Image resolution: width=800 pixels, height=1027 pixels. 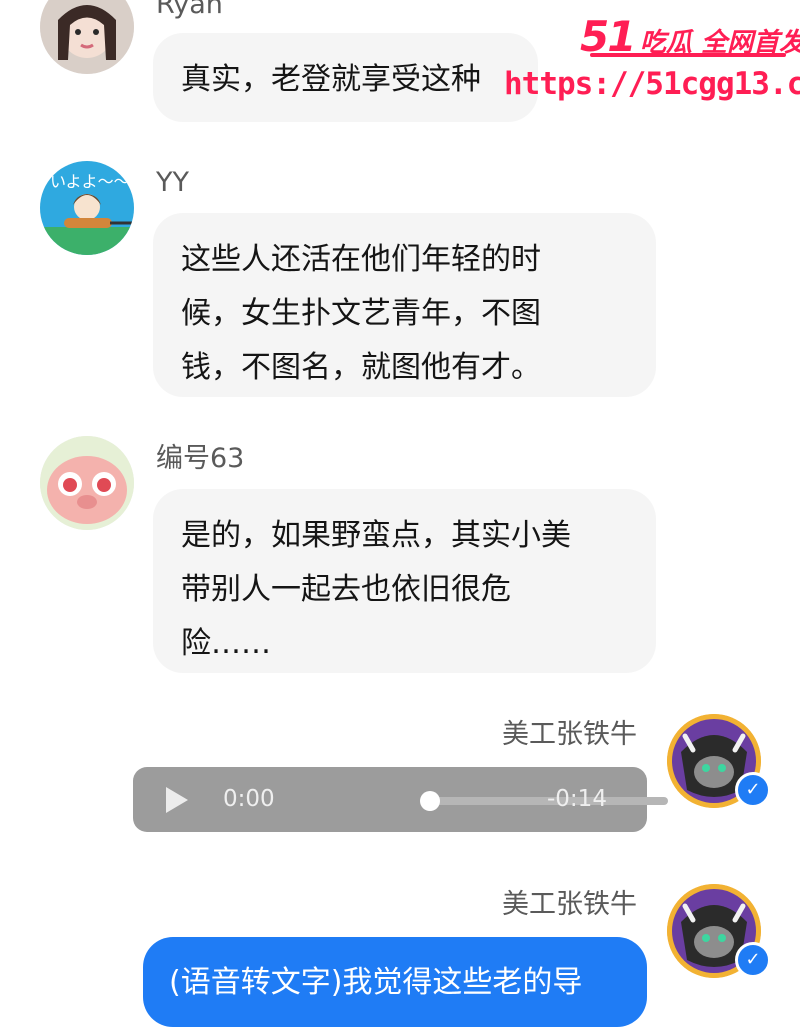 I want to click on message-line: 带别人一起去也依旧很危, so click(x=346, y=589).